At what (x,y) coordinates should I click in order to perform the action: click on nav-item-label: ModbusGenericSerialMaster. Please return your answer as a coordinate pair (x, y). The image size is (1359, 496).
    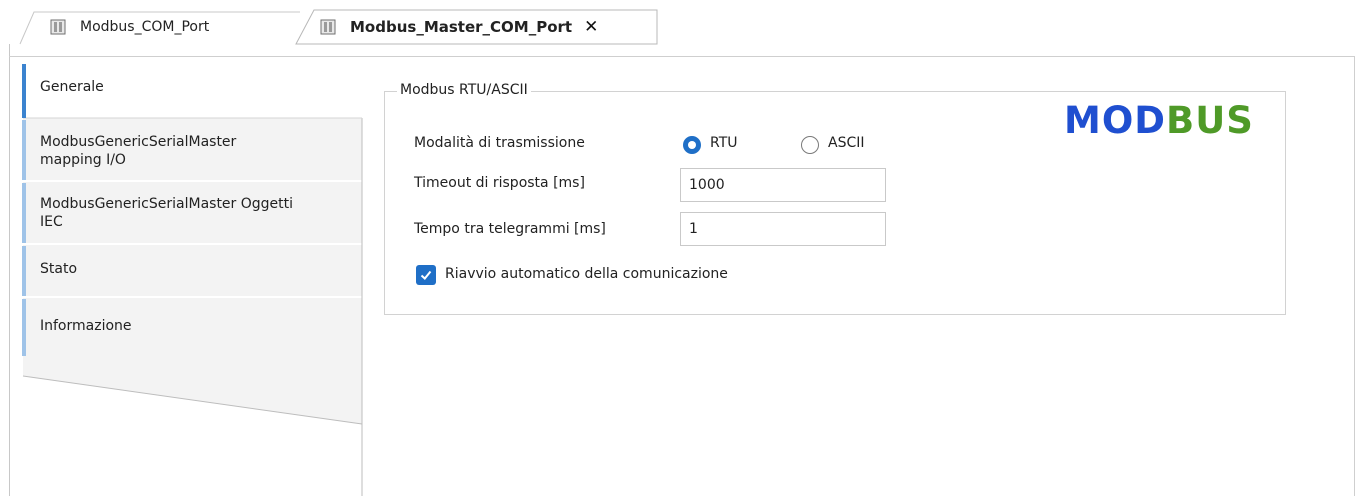
    Looking at the image, I should click on (138, 142).